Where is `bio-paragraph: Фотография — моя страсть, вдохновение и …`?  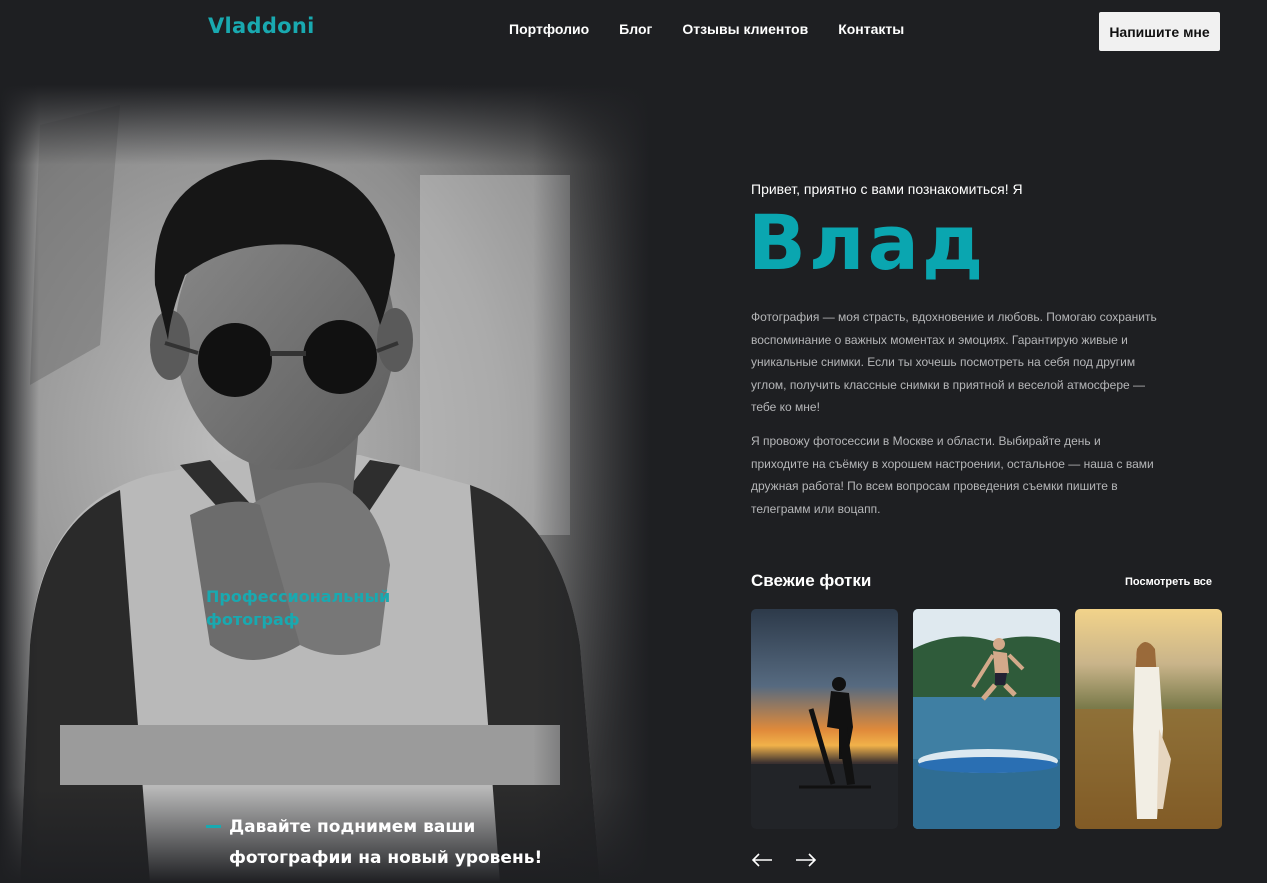
bio-paragraph: Фотография — моя страсть, вдохновение и … is located at coordinates (954, 362).